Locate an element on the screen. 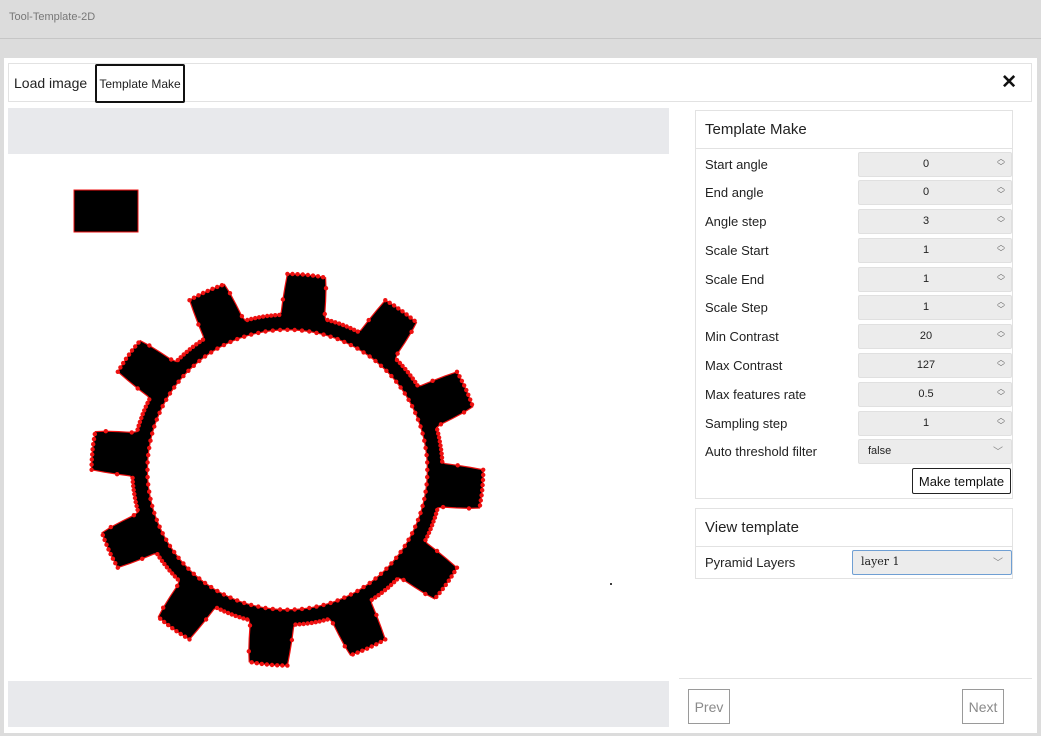 Image resolution: width=1041 pixels, height=736 pixels. close-icon: ✕ is located at coordinates (1009, 83).